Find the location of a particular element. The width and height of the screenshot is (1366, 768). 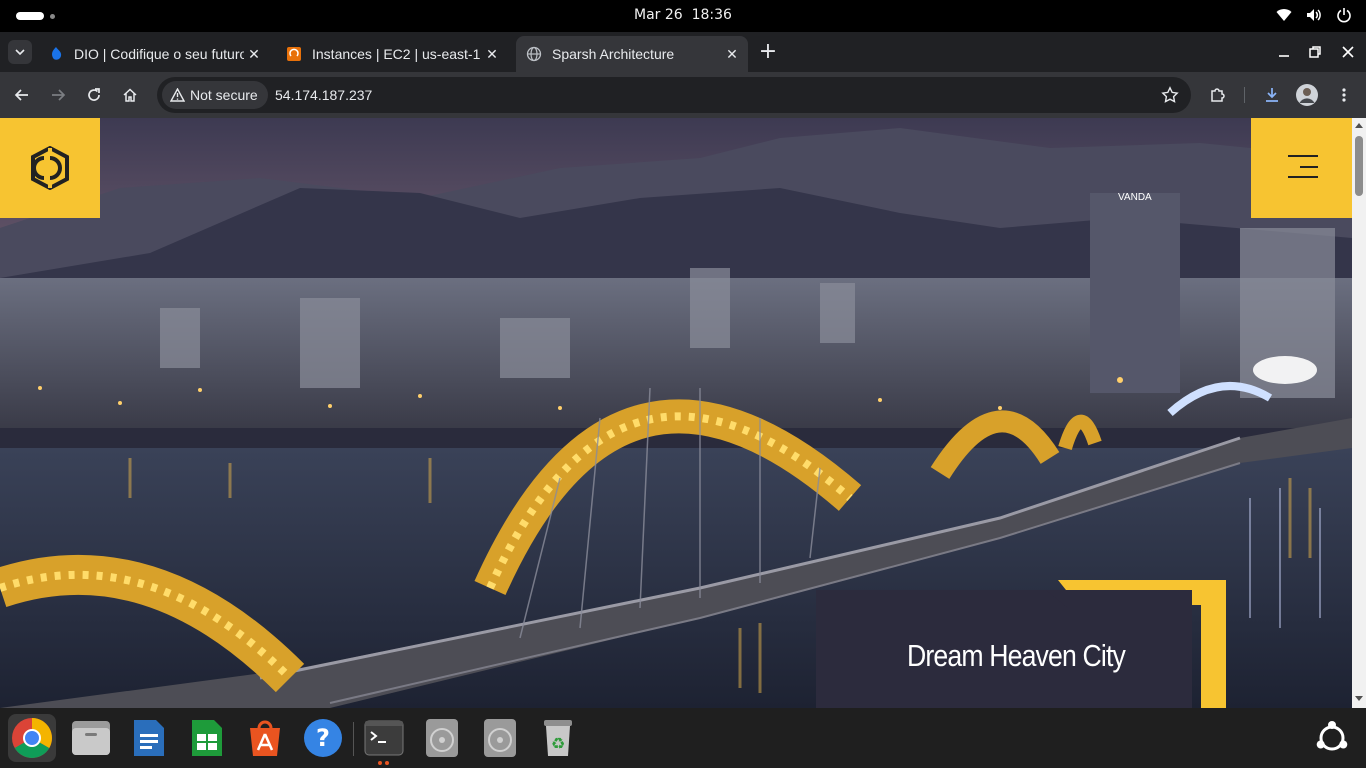

writer-icon is located at coordinates (149, 738).